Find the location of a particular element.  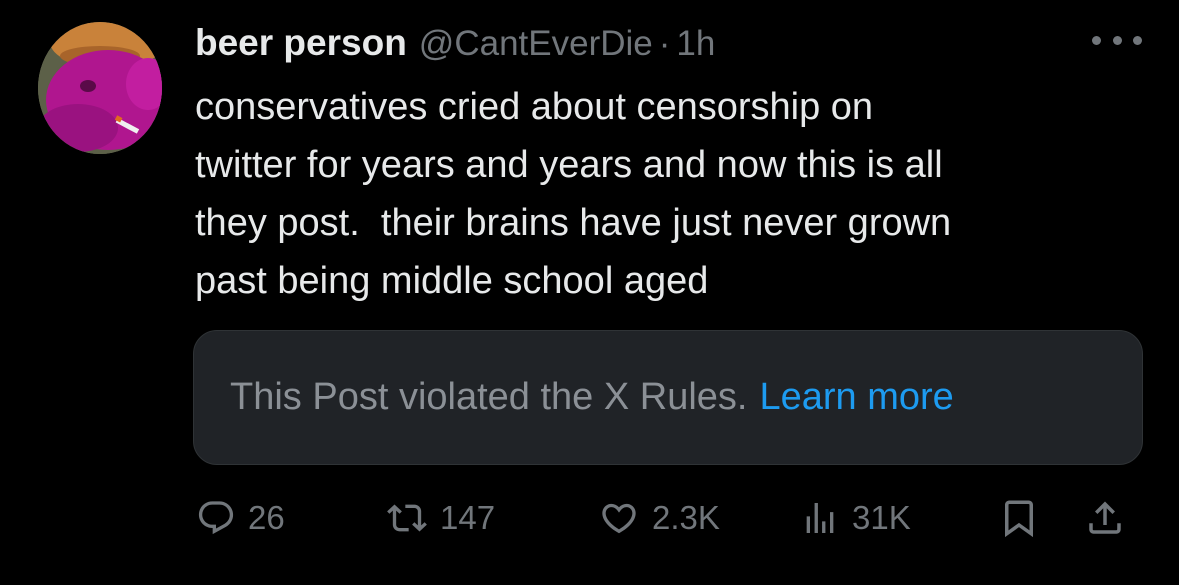

action-bar: 26 147 2.3K 31K is located at coordinates (665, 518).